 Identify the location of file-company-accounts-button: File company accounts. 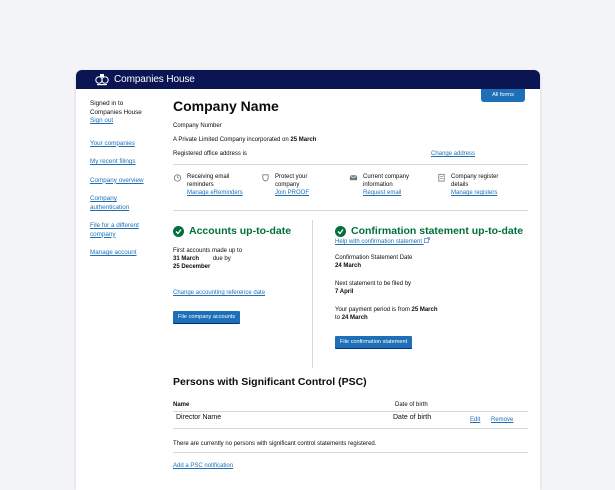
(207, 317).